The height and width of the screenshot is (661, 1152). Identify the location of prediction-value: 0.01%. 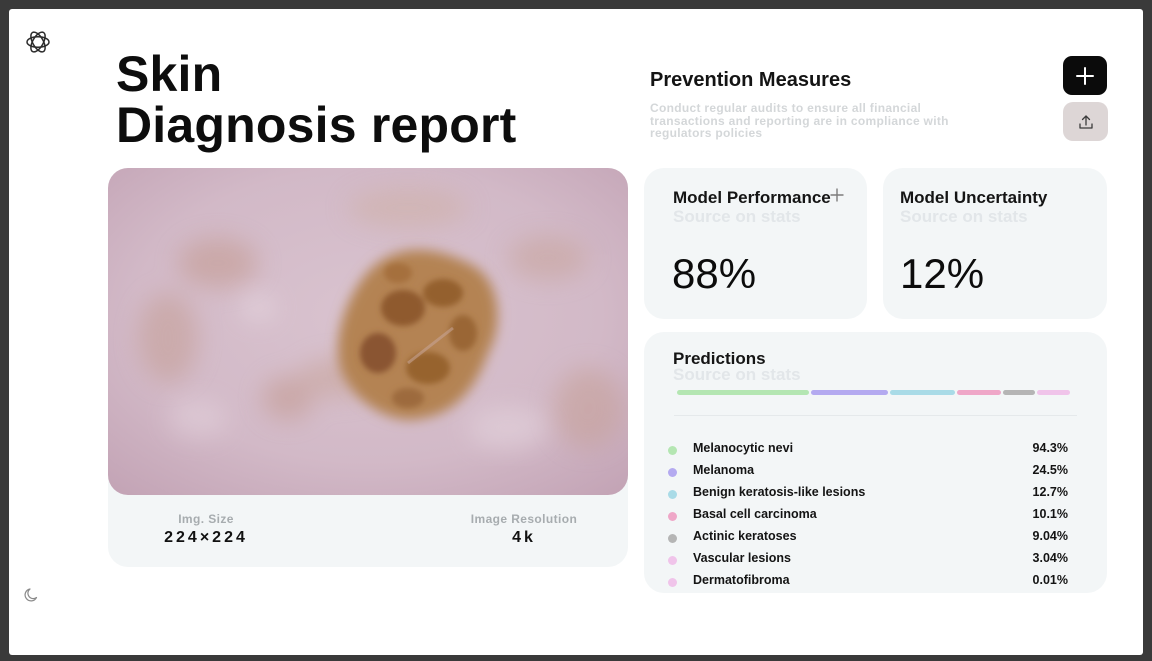
(1050, 580).